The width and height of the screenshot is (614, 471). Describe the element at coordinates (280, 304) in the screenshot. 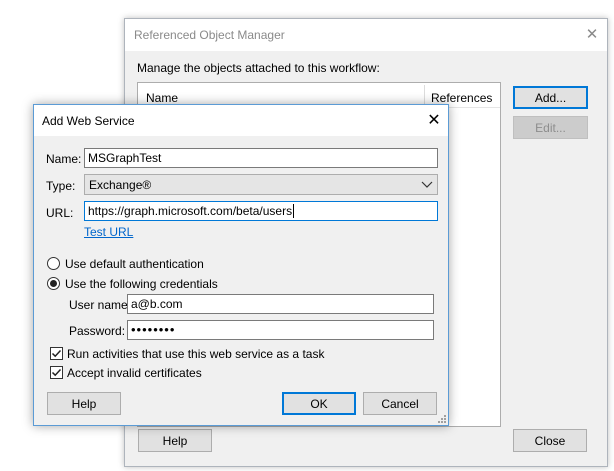

I see `username-field: a@b.com` at that location.